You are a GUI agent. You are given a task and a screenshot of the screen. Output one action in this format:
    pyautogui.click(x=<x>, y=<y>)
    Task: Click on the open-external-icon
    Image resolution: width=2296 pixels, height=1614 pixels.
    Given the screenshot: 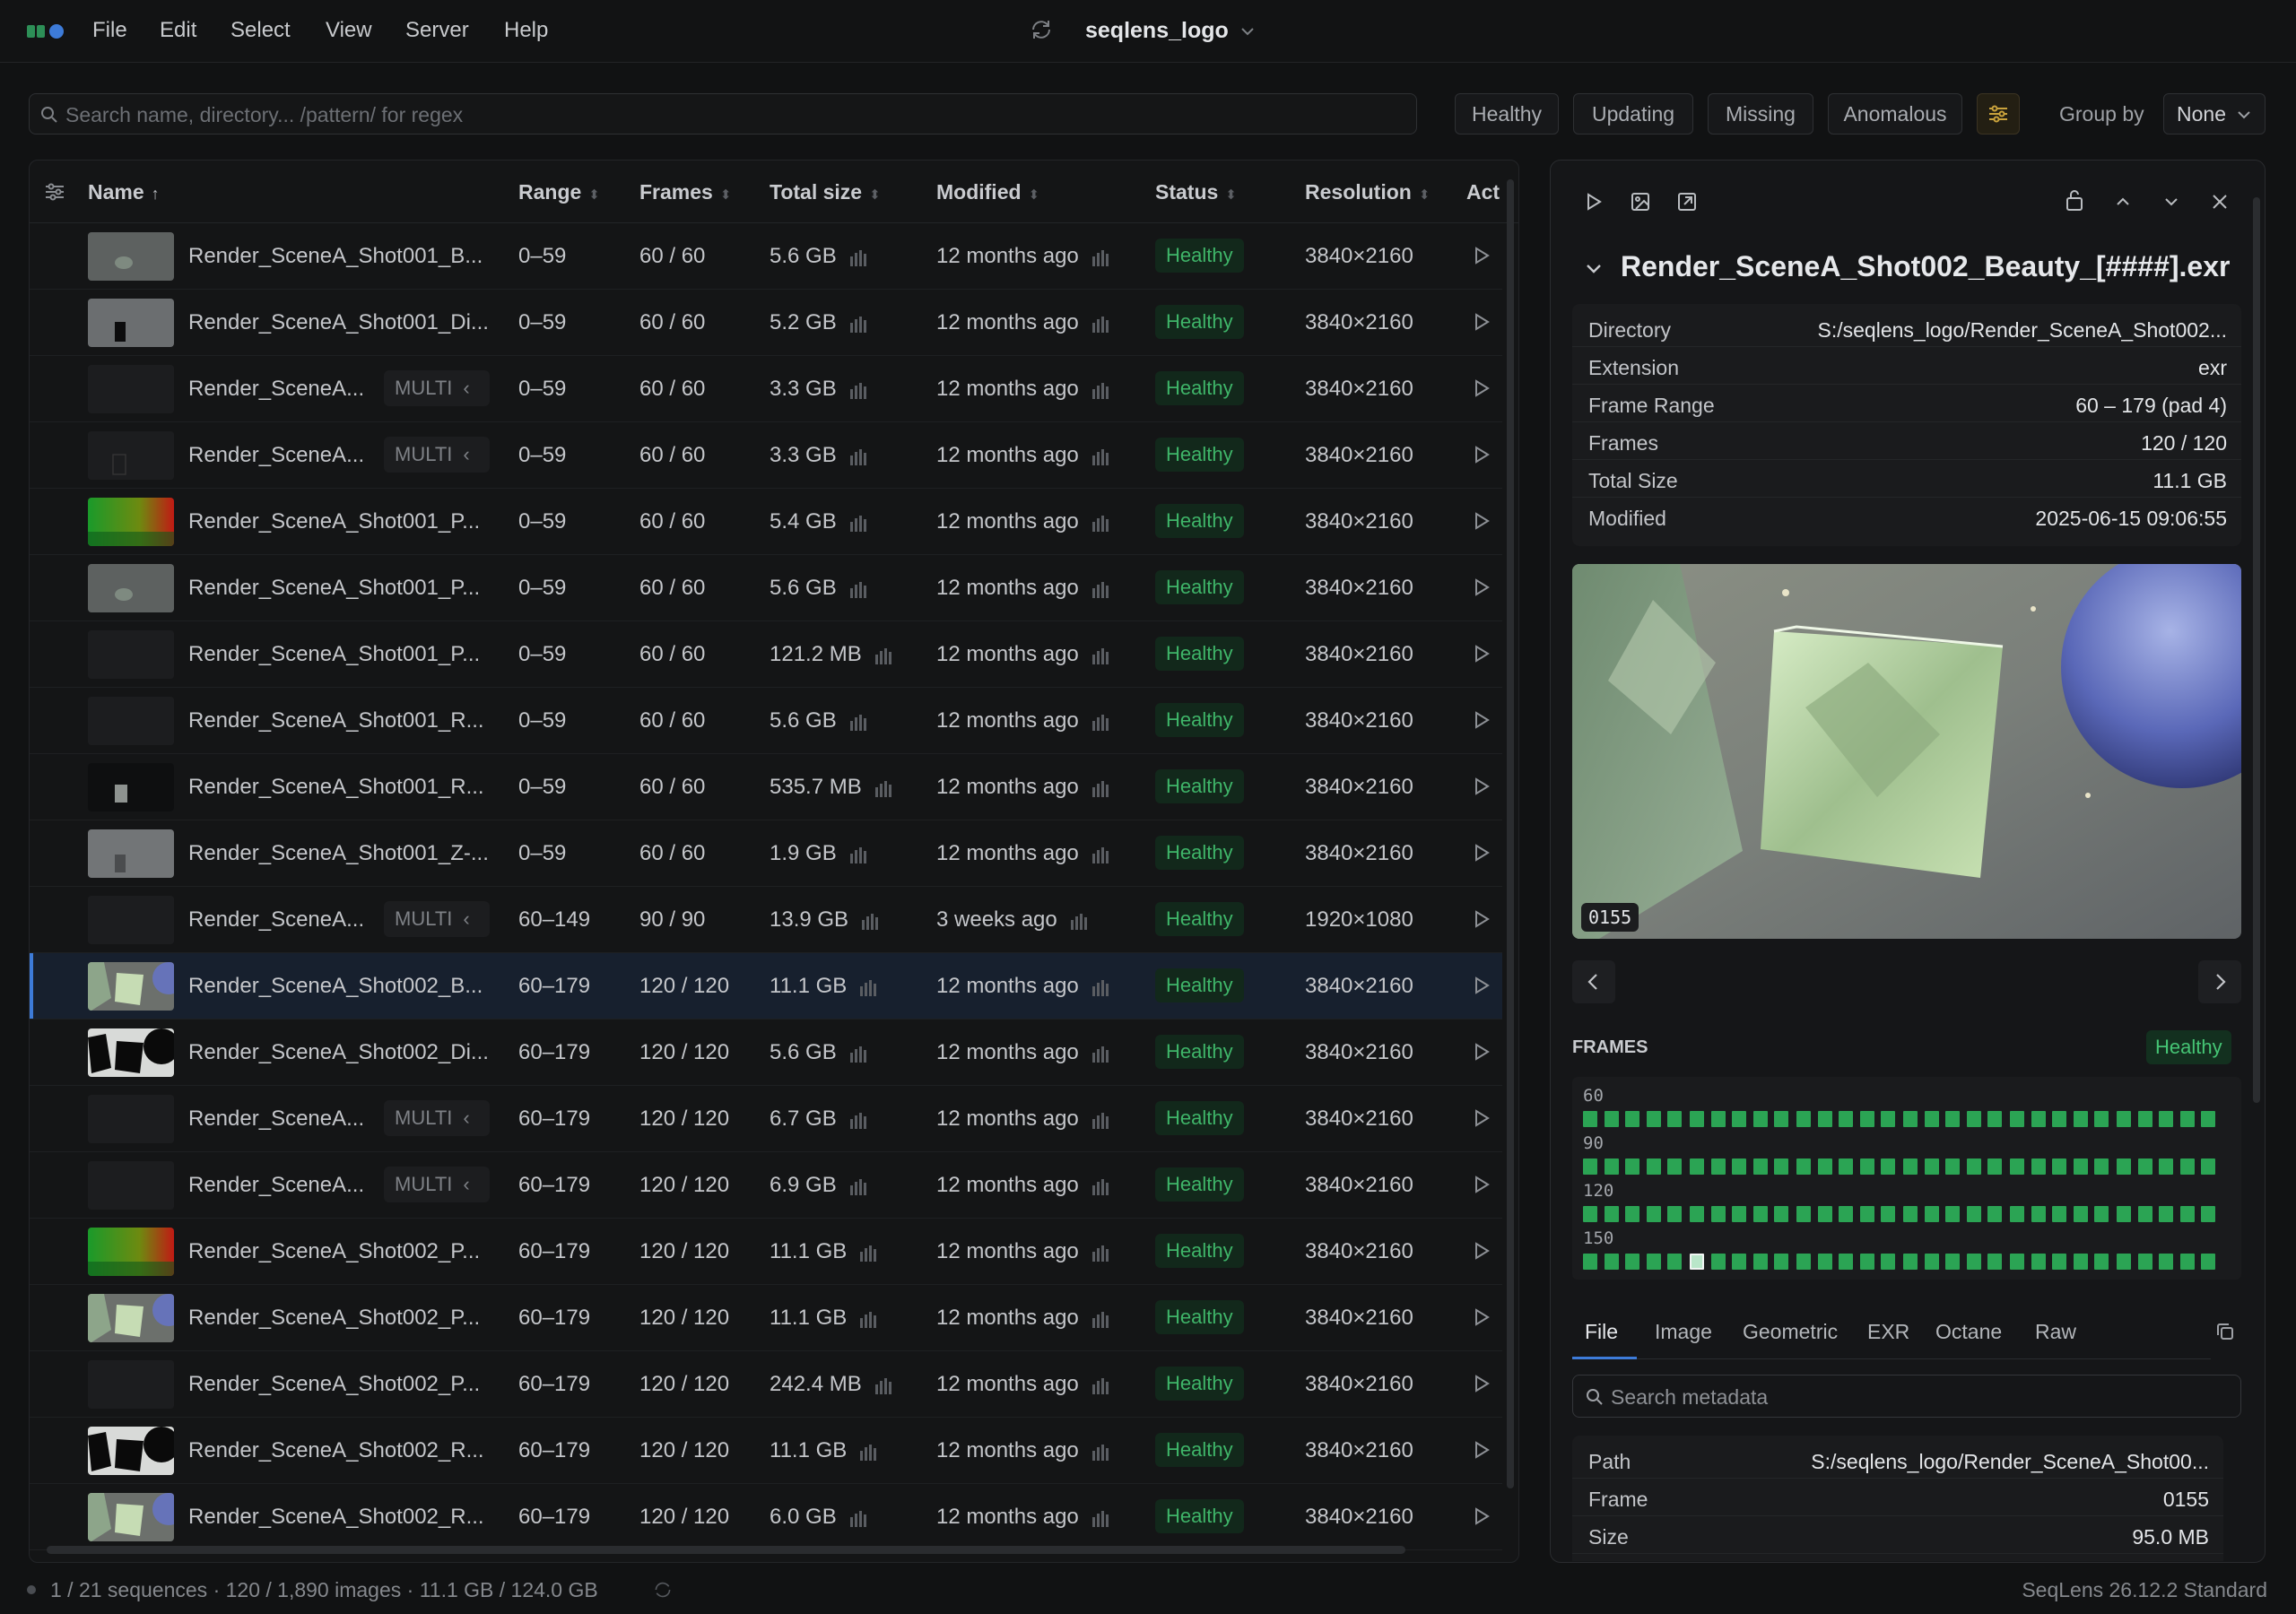 What is the action you would take?
    pyautogui.click(x=1687, y=202)
    